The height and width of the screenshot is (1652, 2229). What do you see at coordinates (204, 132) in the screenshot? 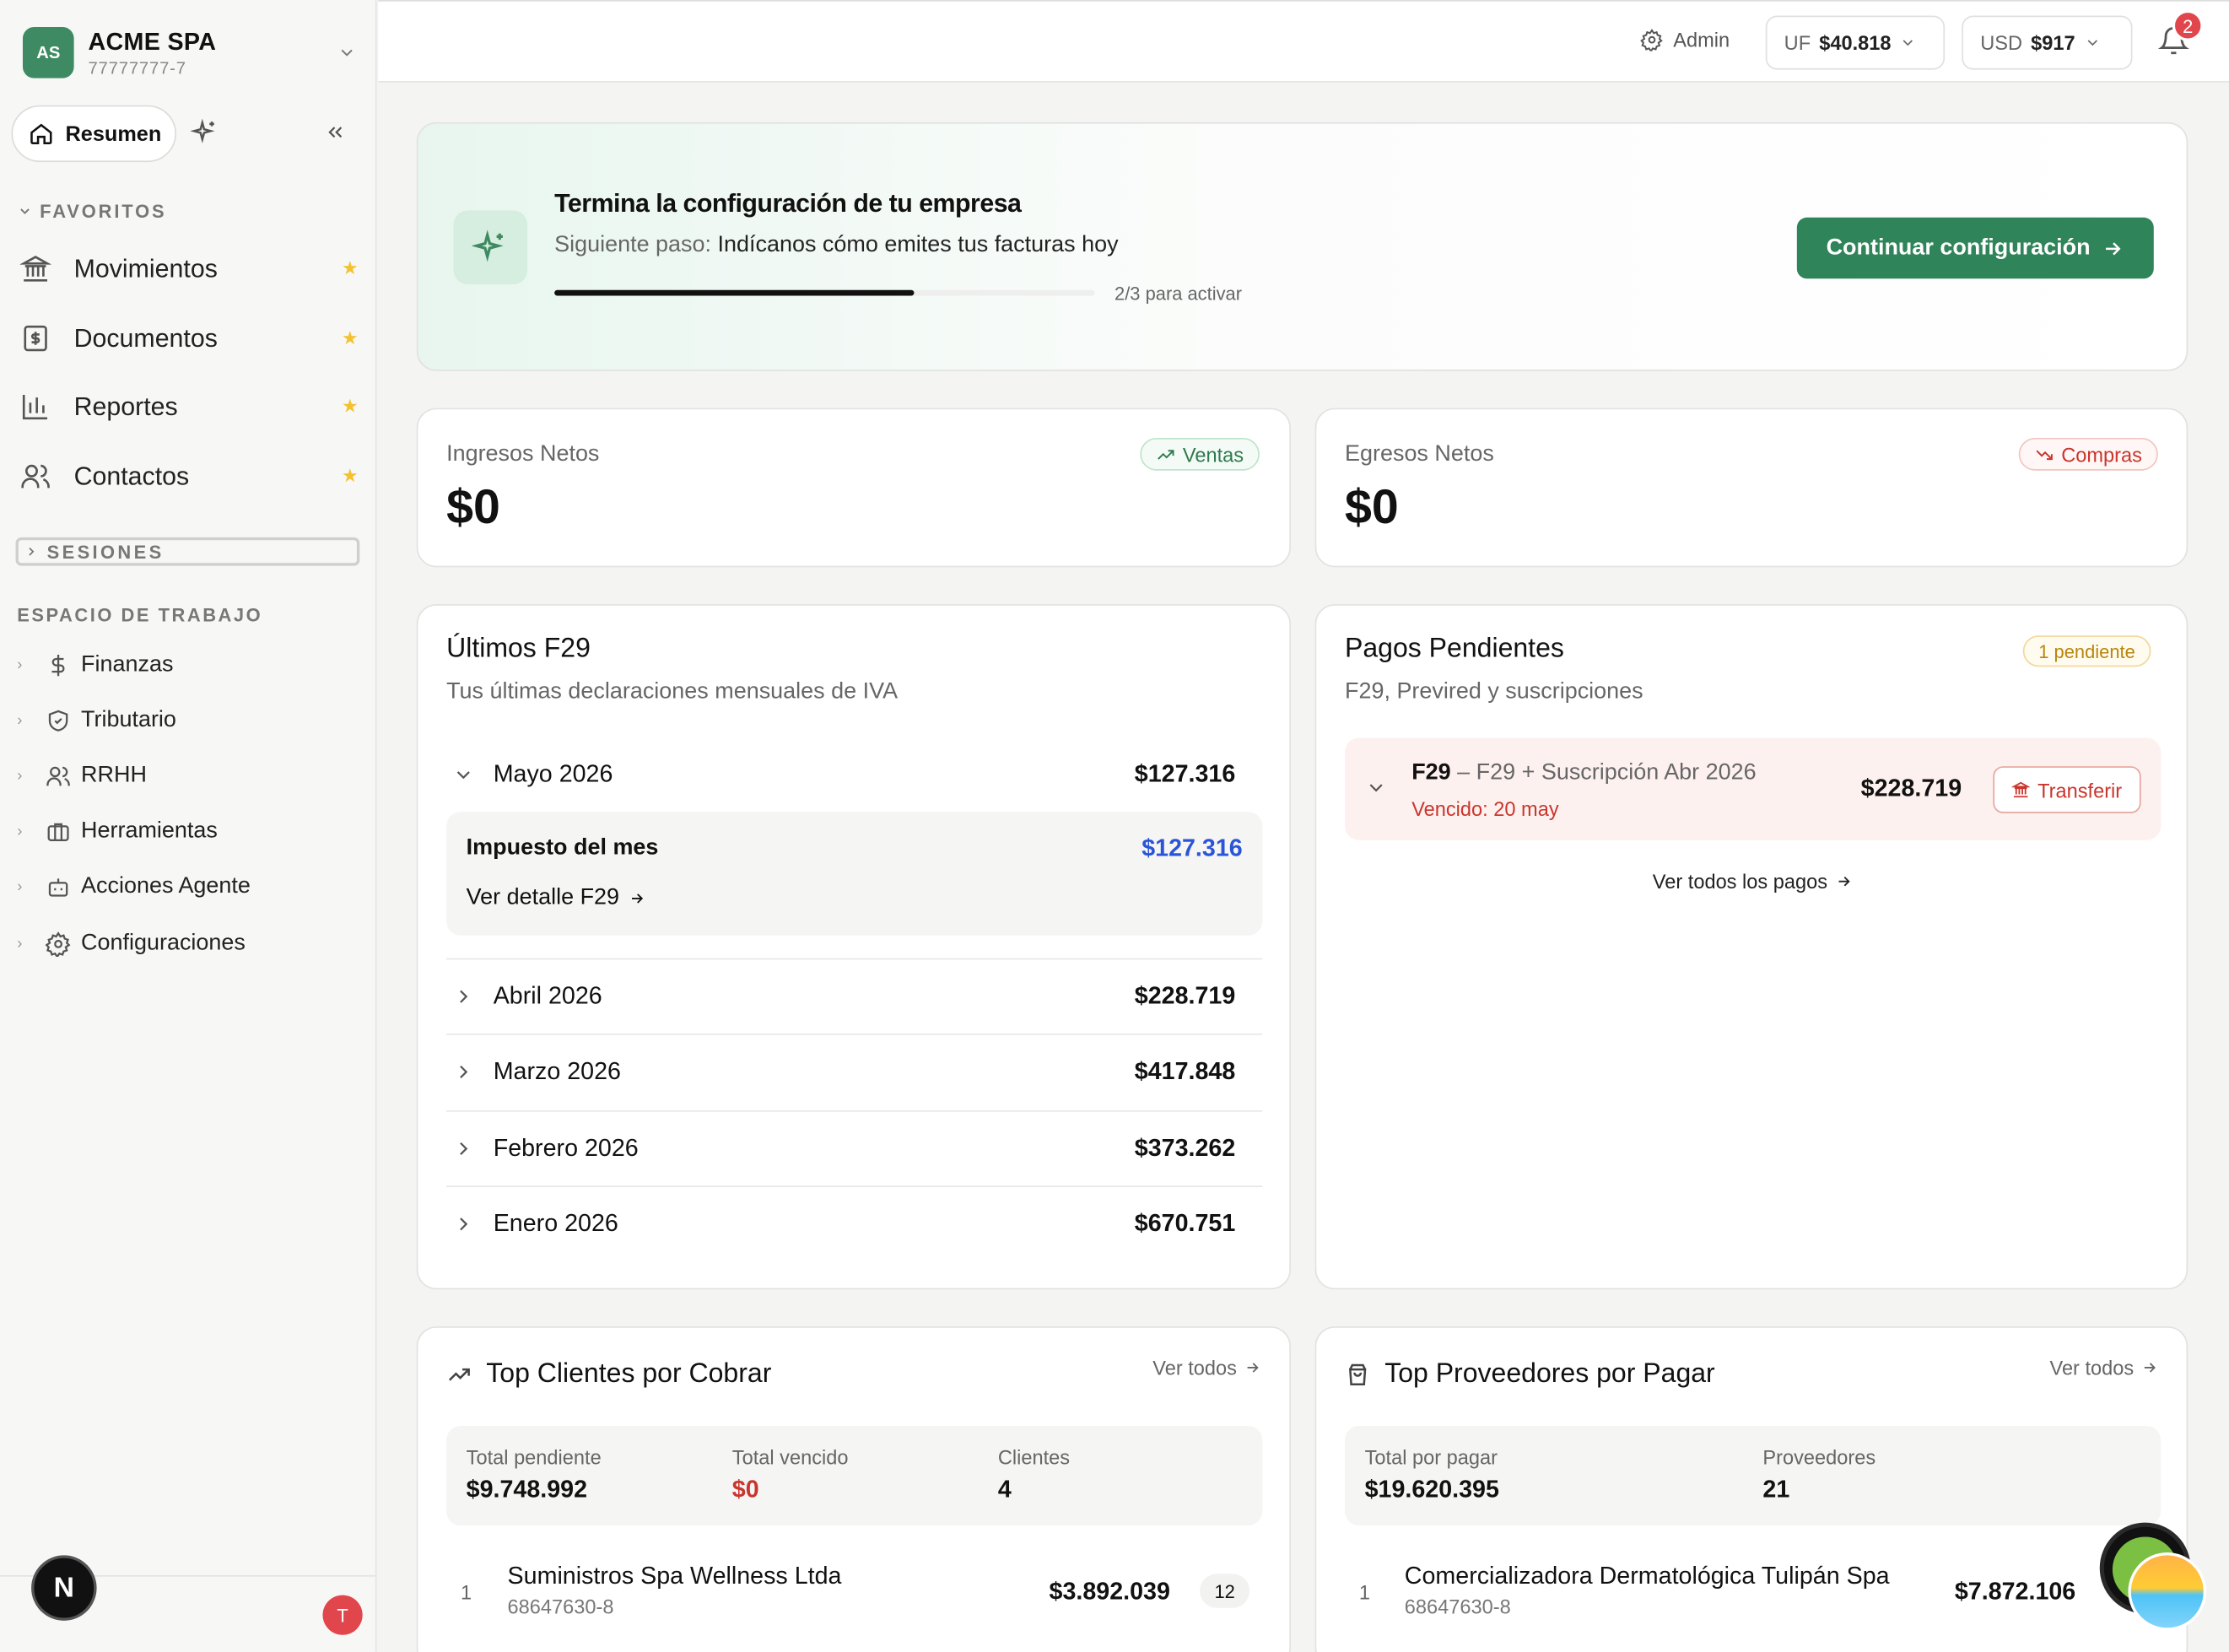
I see `sparkles-icon` at bounding box center [204, 132].